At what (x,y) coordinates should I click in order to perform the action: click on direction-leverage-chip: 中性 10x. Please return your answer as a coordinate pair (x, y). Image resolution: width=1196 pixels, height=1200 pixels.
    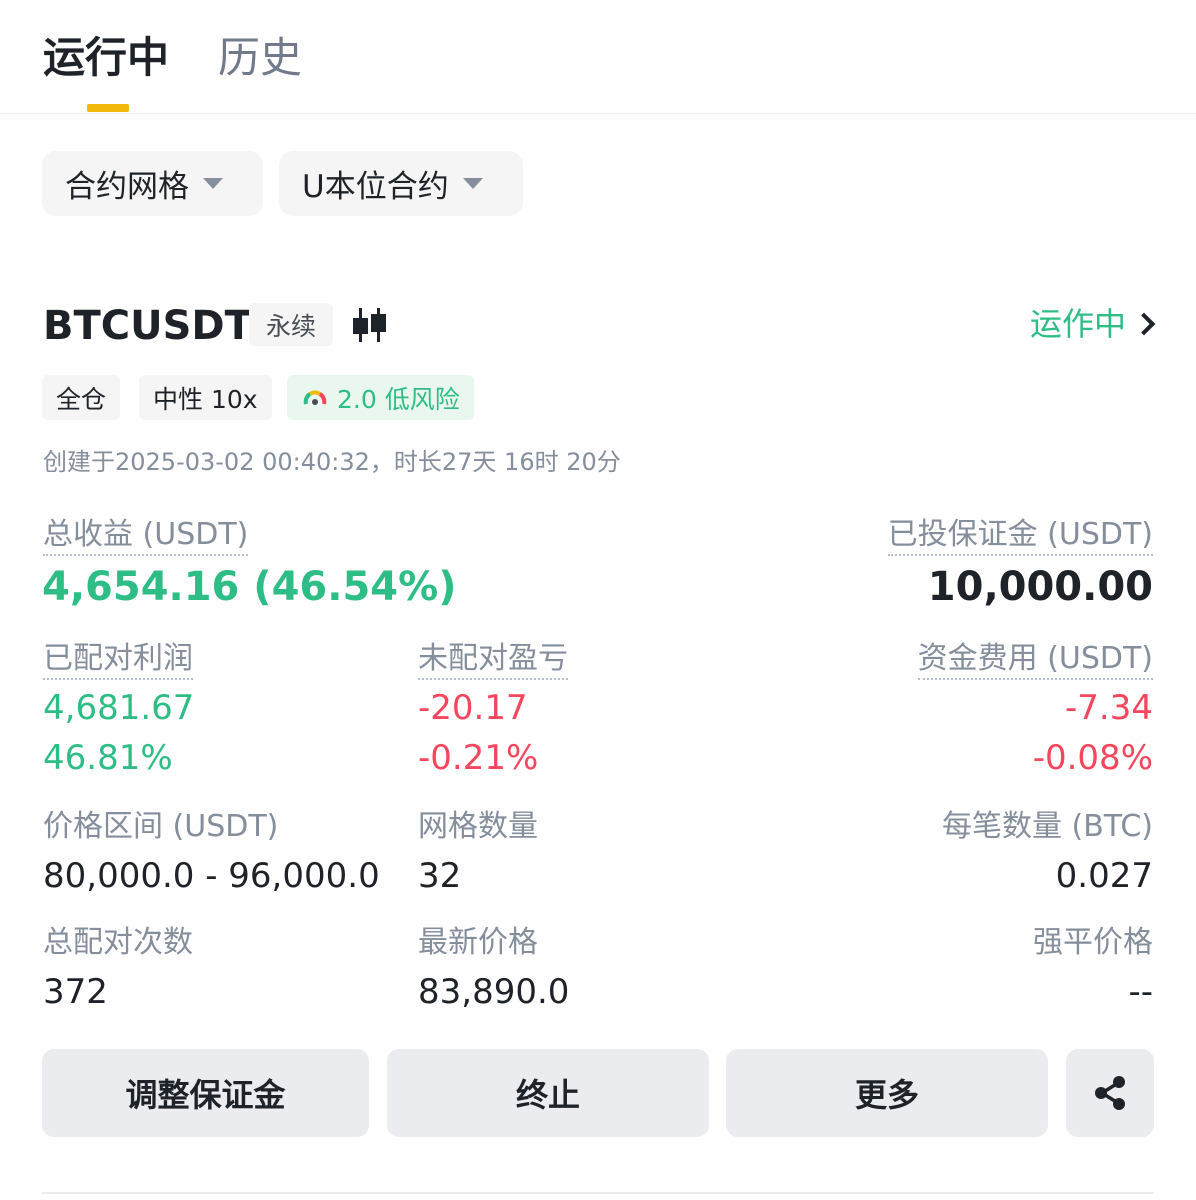
    Looking at the image, I should click on (205, 397).